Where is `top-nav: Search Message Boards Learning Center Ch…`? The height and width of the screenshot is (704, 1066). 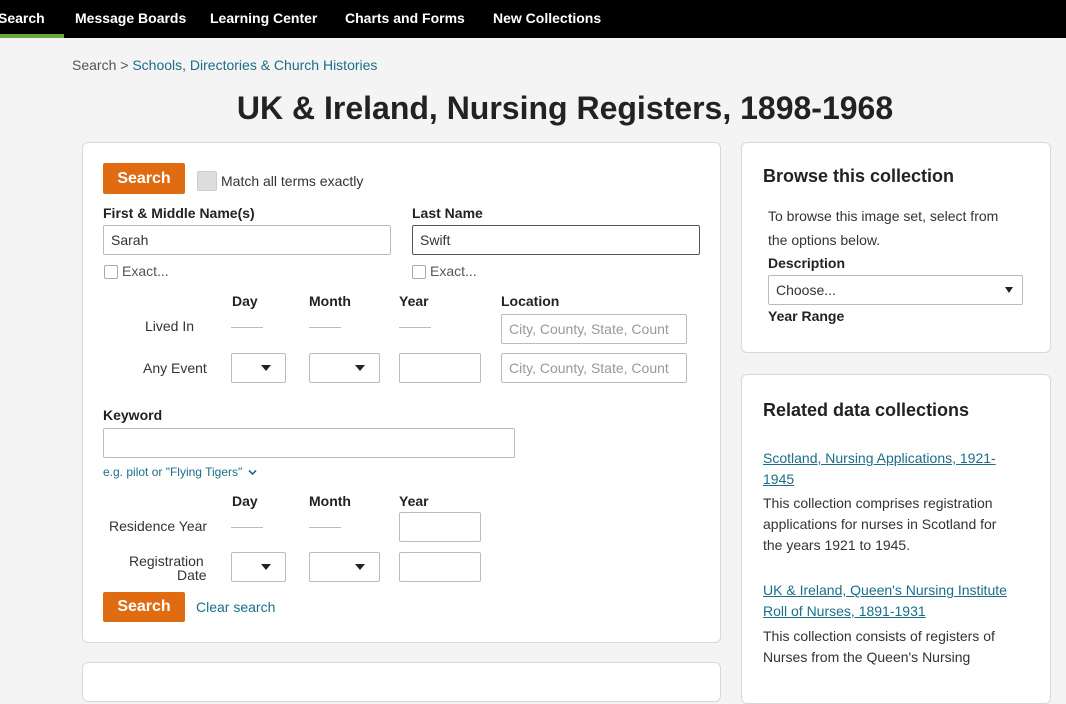 top-nav: Search Message Boards Learning Center Ch… is located at coordinates (533, 19).